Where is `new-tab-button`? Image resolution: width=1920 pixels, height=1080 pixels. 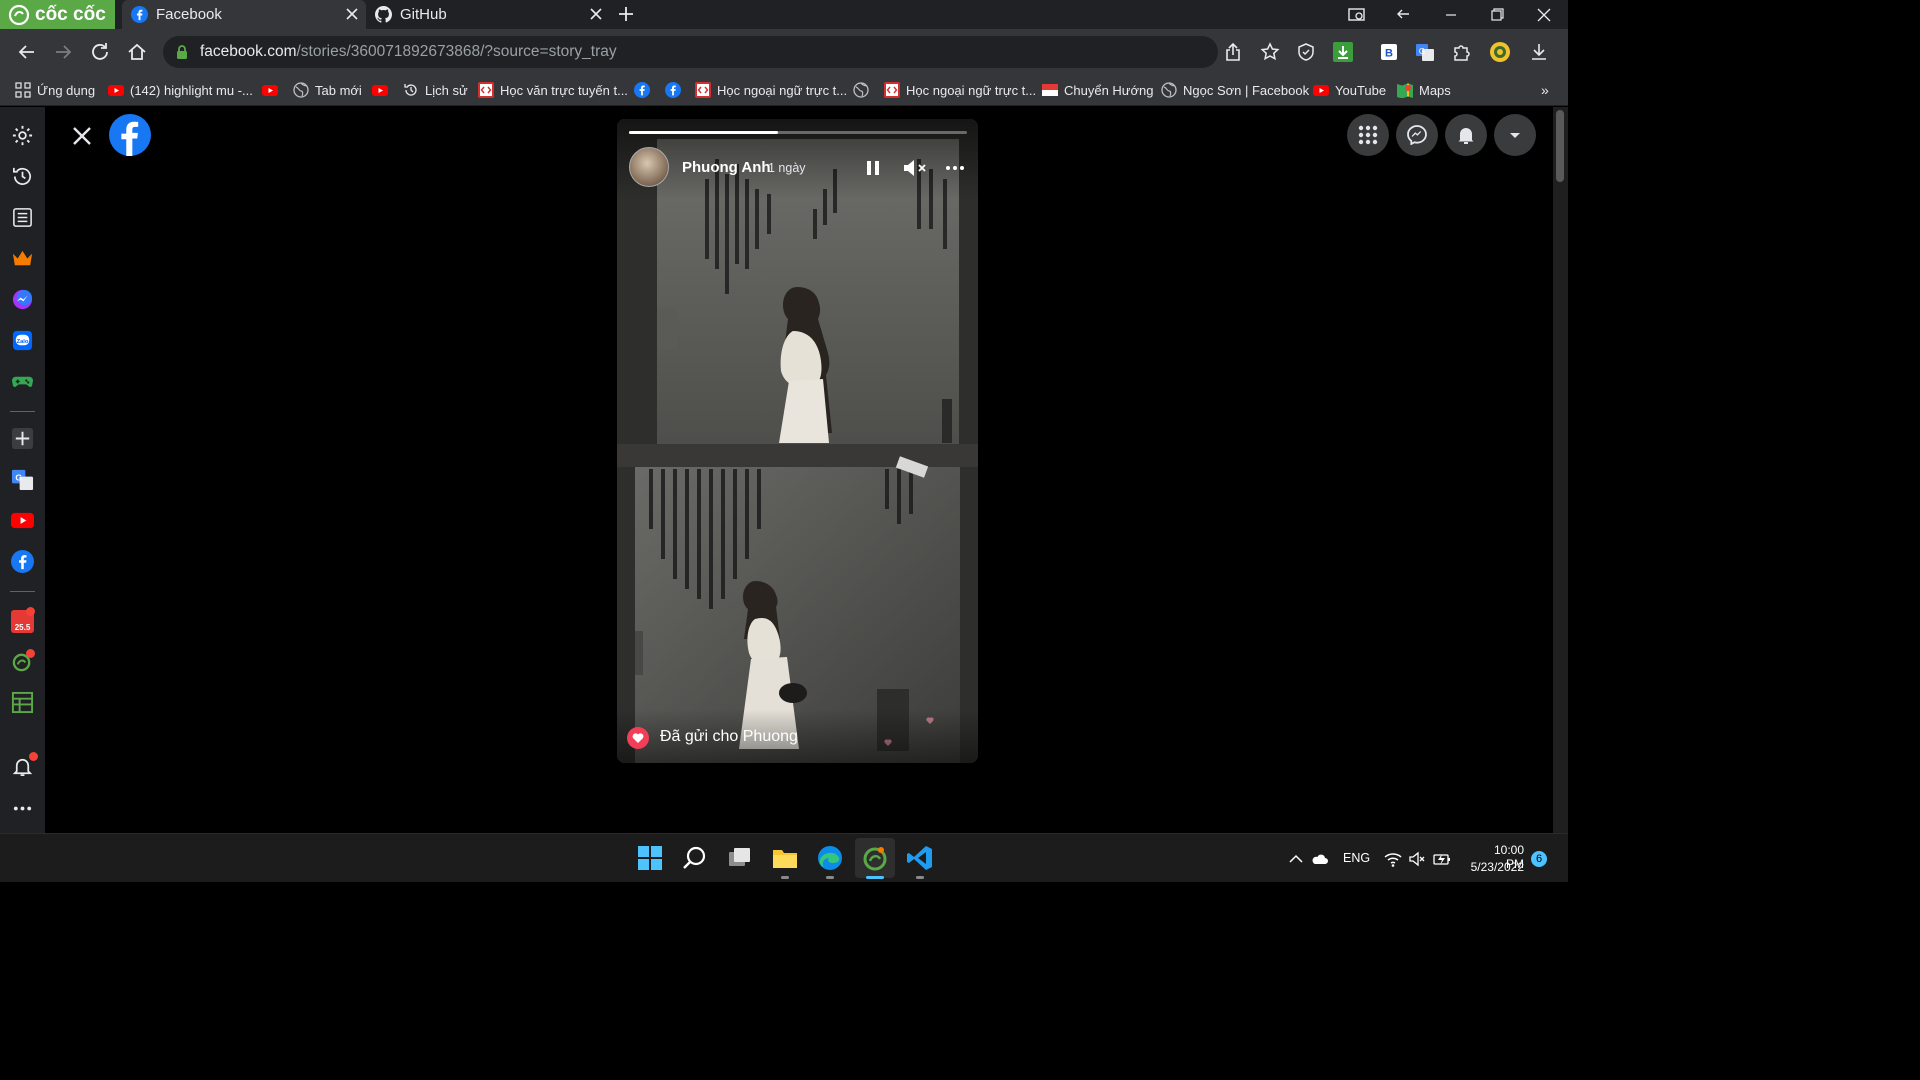
new-tab-button is located at coordinates (626, 14).